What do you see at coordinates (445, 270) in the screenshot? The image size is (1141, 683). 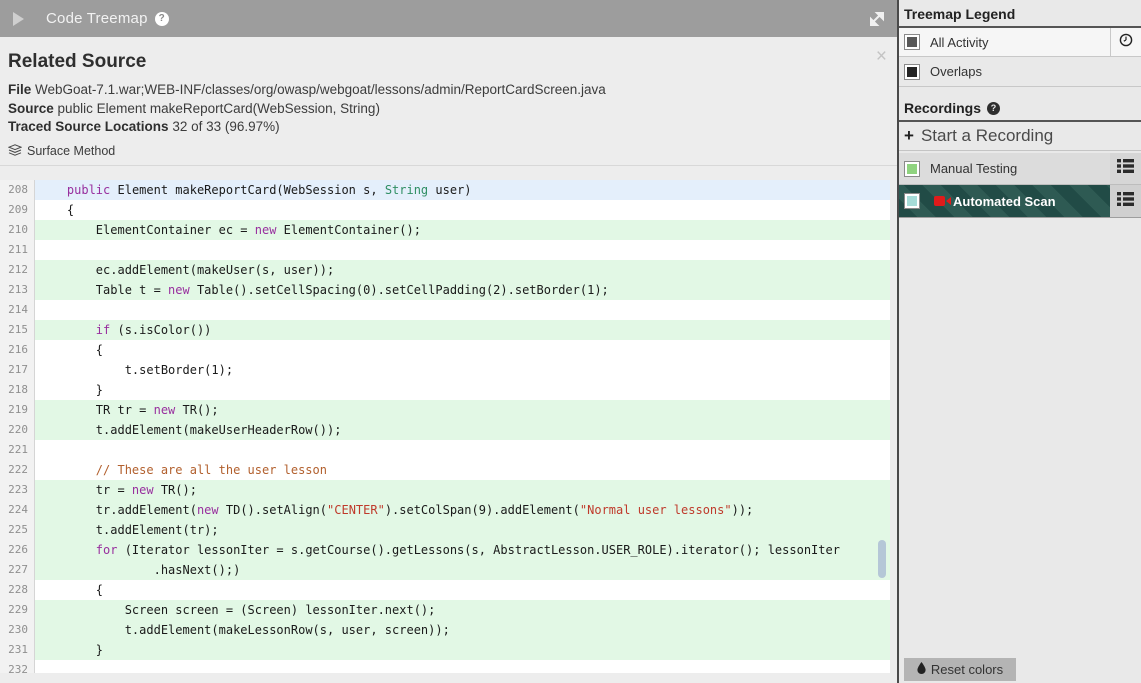 I see `code-line: 212 ec.addElement(makeUser(s, user));` at bounding box center [445, 270].